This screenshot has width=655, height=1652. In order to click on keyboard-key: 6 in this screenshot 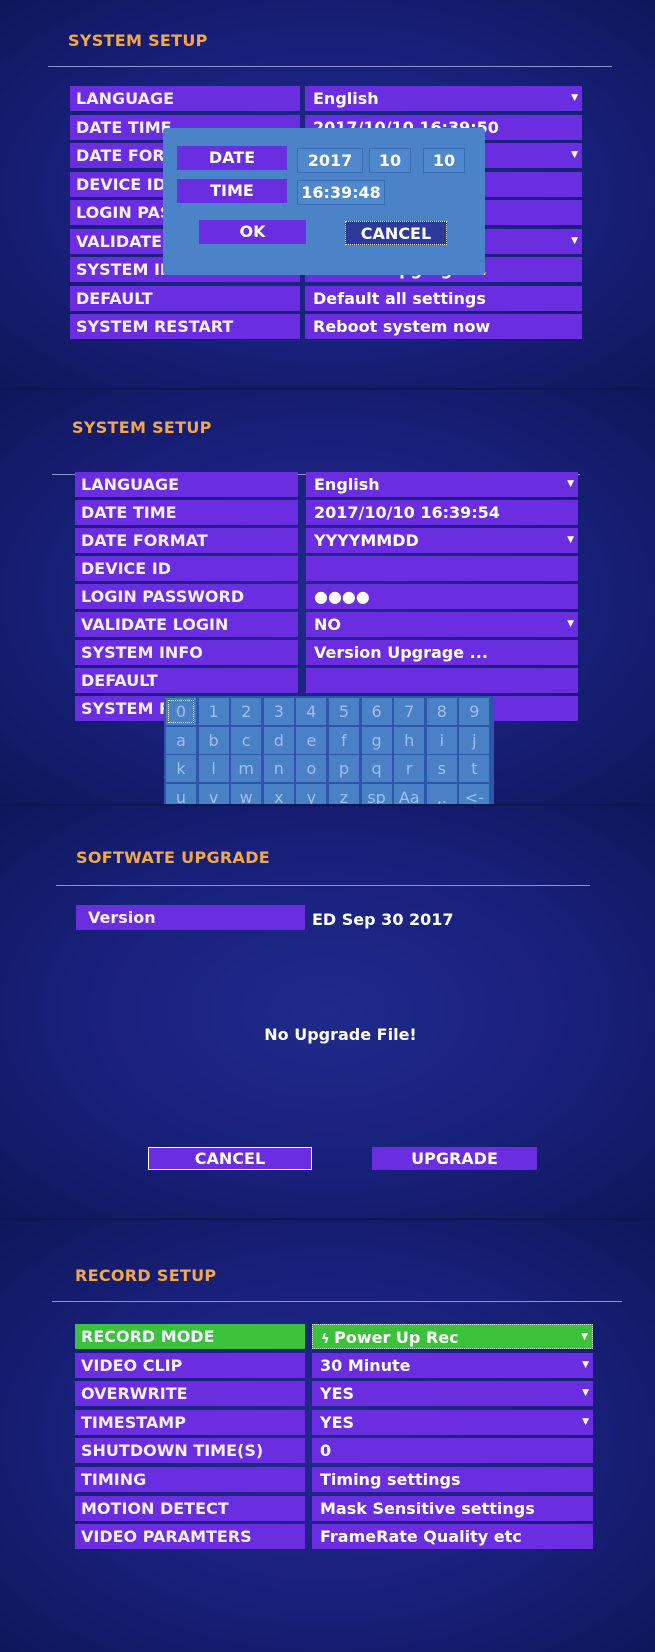, I will do `click(376, 711)`.